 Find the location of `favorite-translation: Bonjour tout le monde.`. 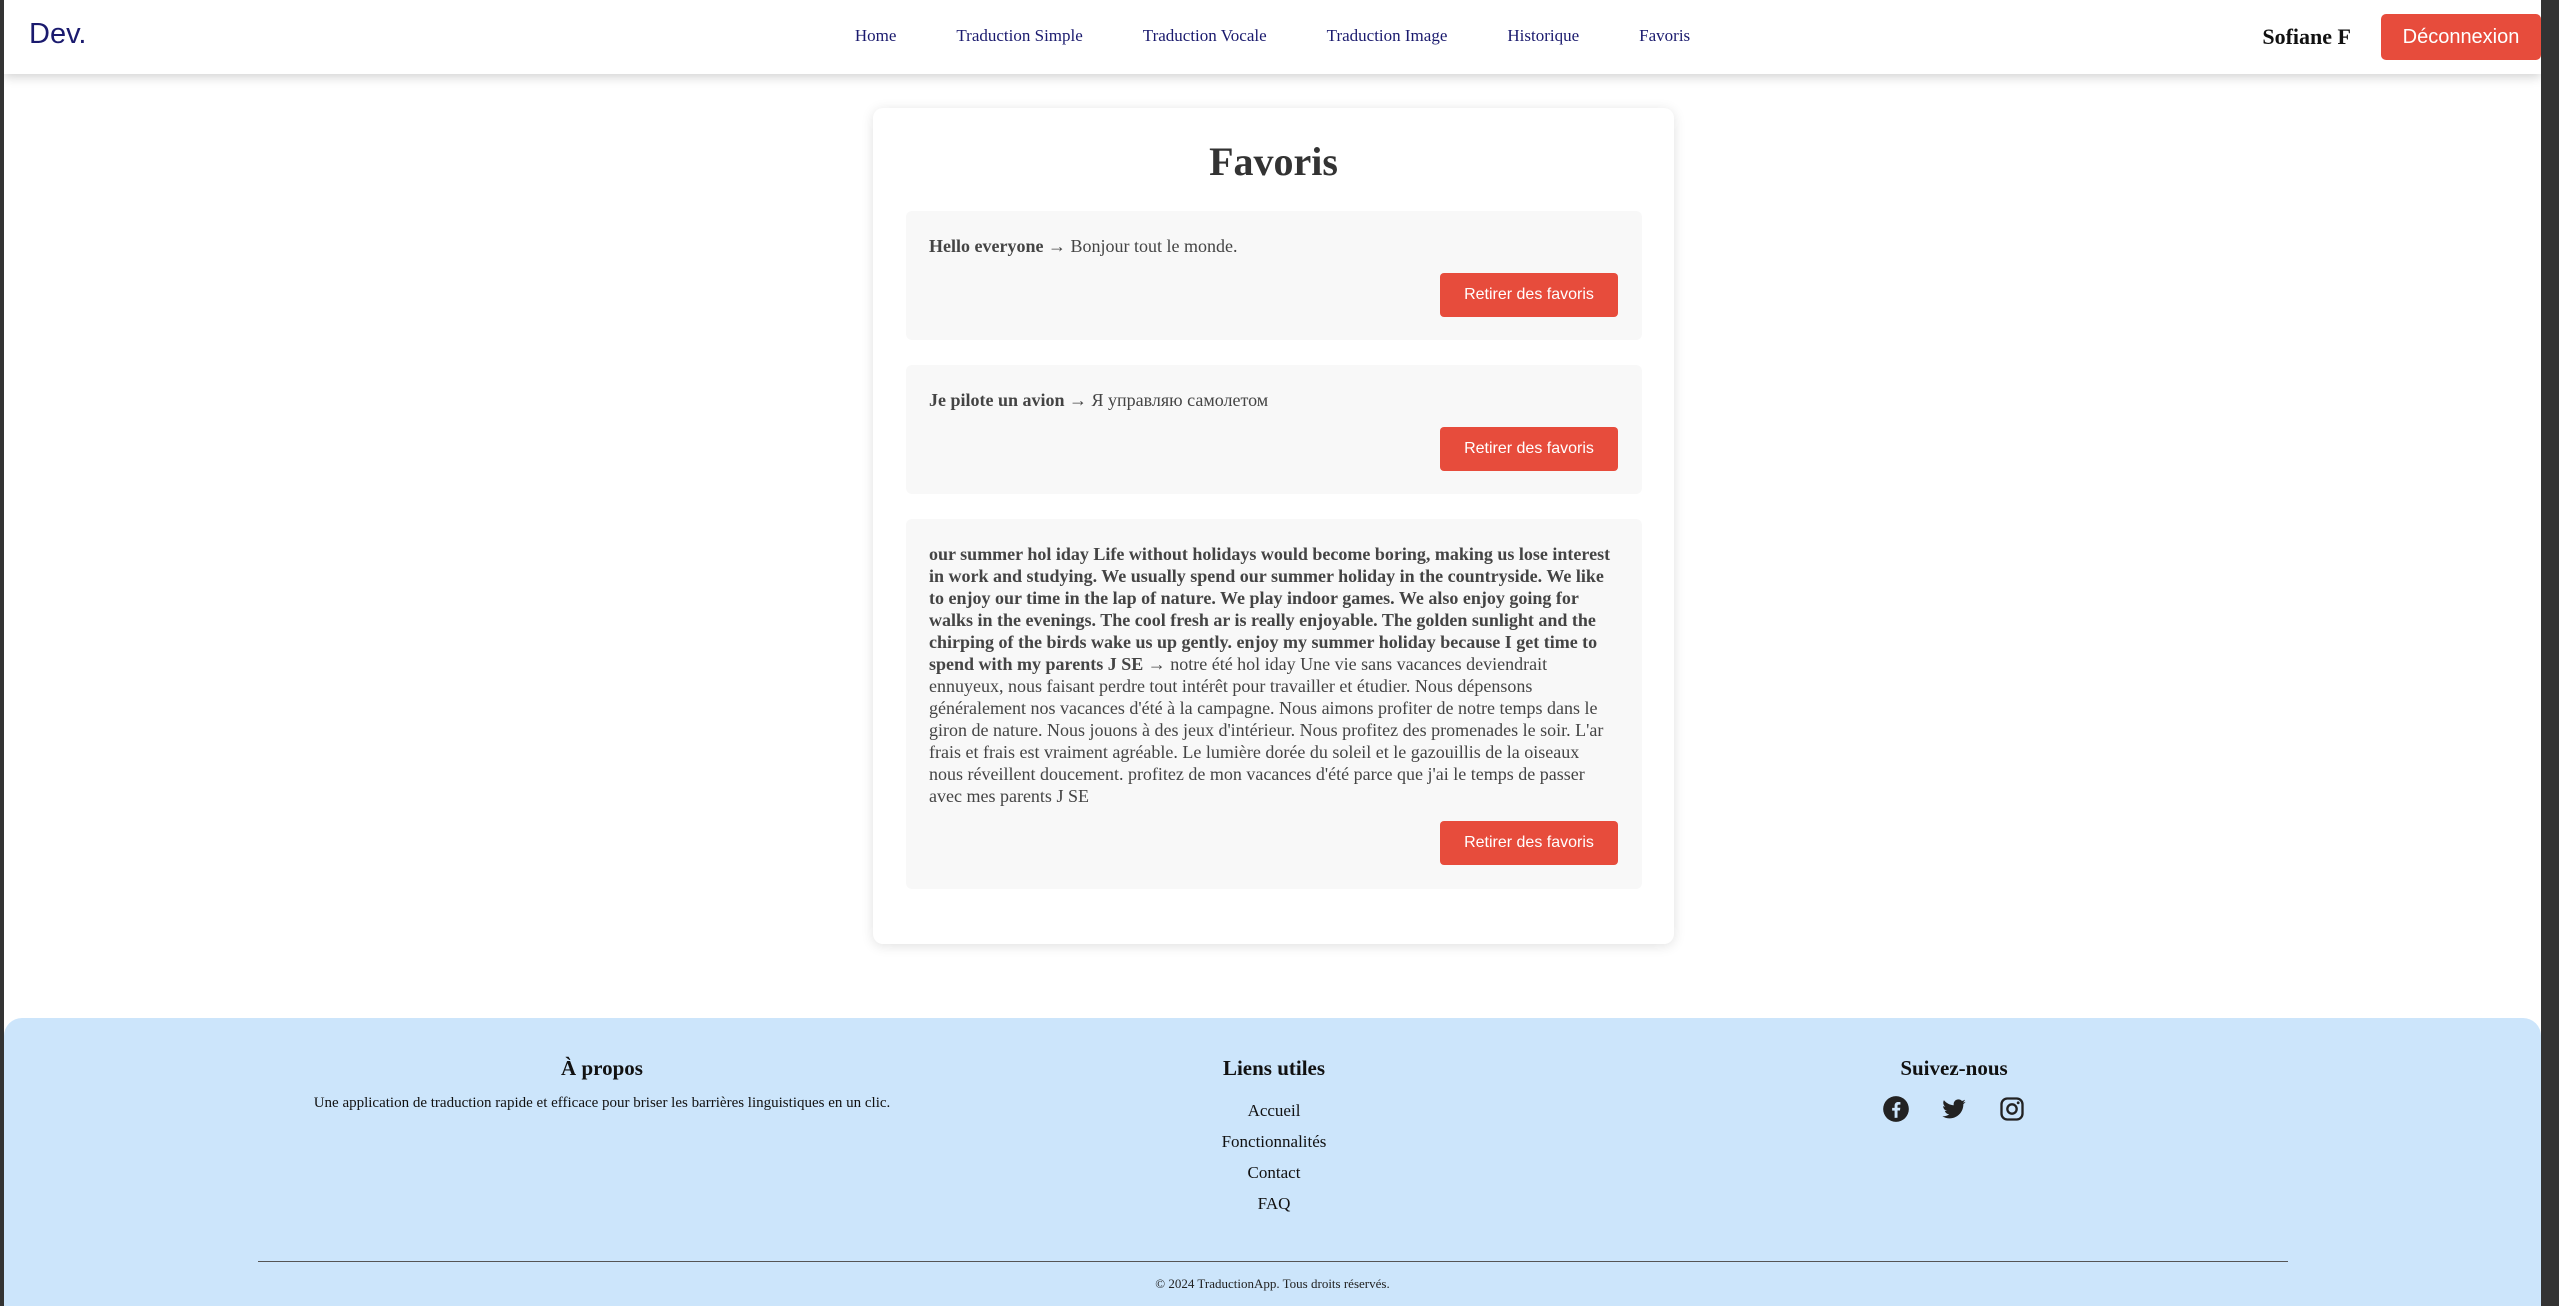

favorite-translation: Bonjour tout le monde. is located at coordinates (1154, 246).